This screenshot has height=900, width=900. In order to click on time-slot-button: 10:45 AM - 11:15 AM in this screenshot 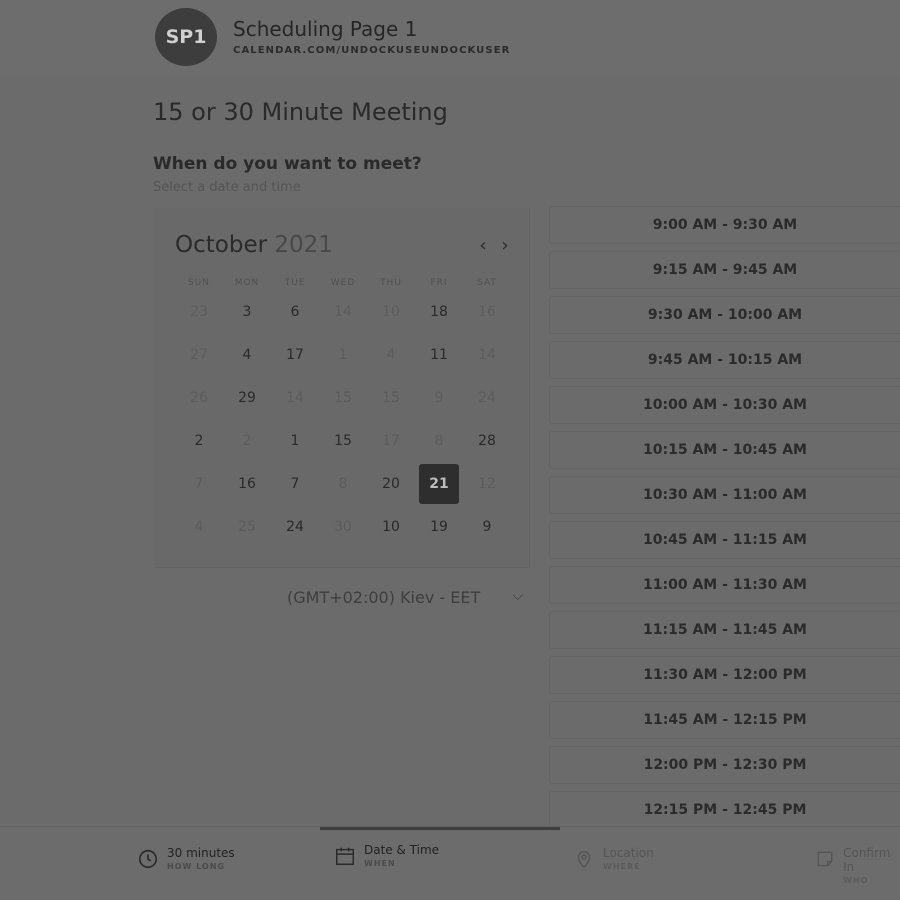, I will do `click(724, 540)`.